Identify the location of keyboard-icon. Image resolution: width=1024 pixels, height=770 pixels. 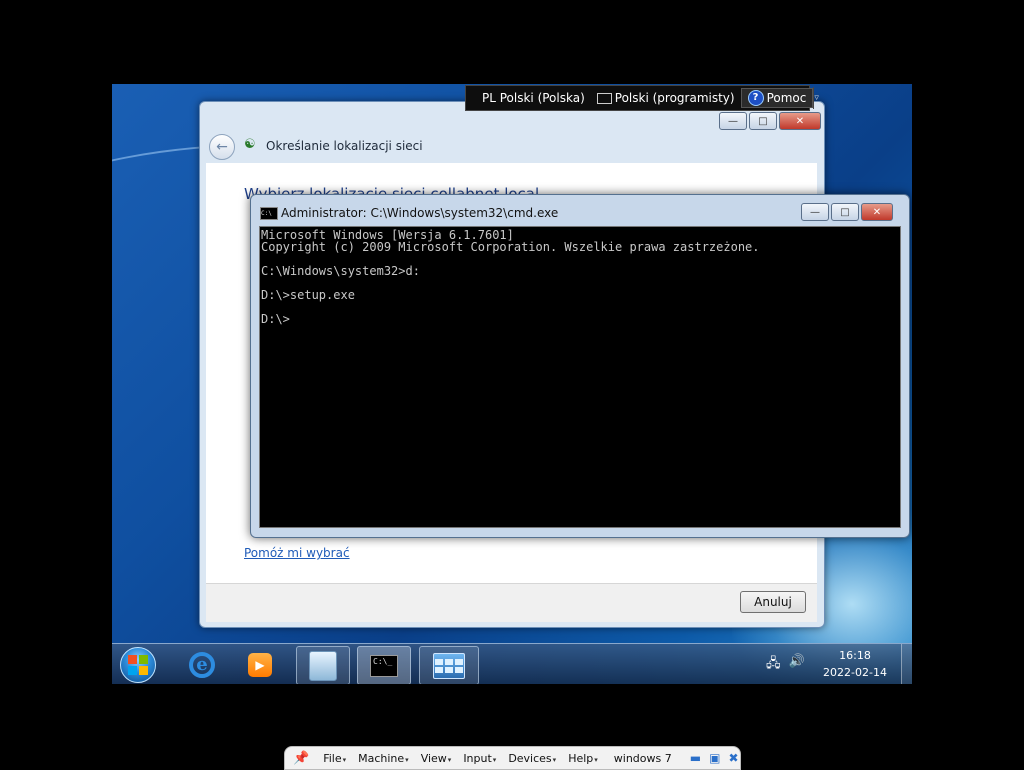
(604, 98).